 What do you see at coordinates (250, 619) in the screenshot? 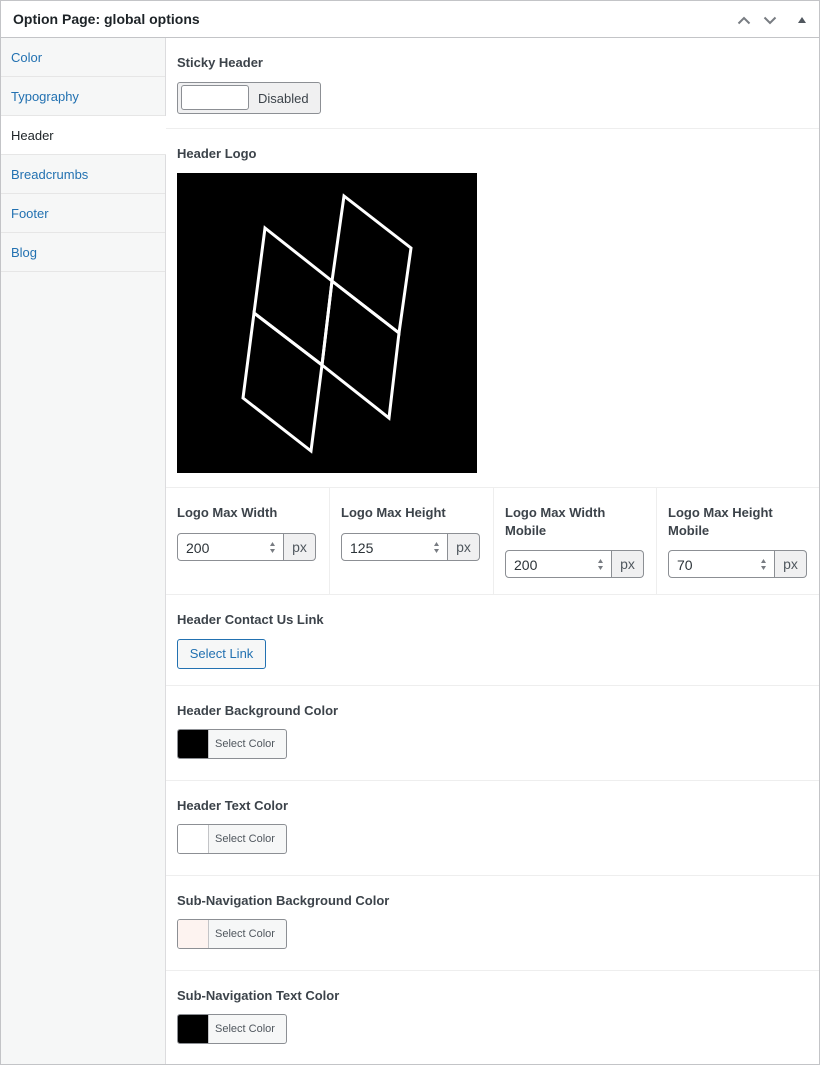
I see `contact-link-label: Header Contact Us Link` at bounding box center [250, 619].